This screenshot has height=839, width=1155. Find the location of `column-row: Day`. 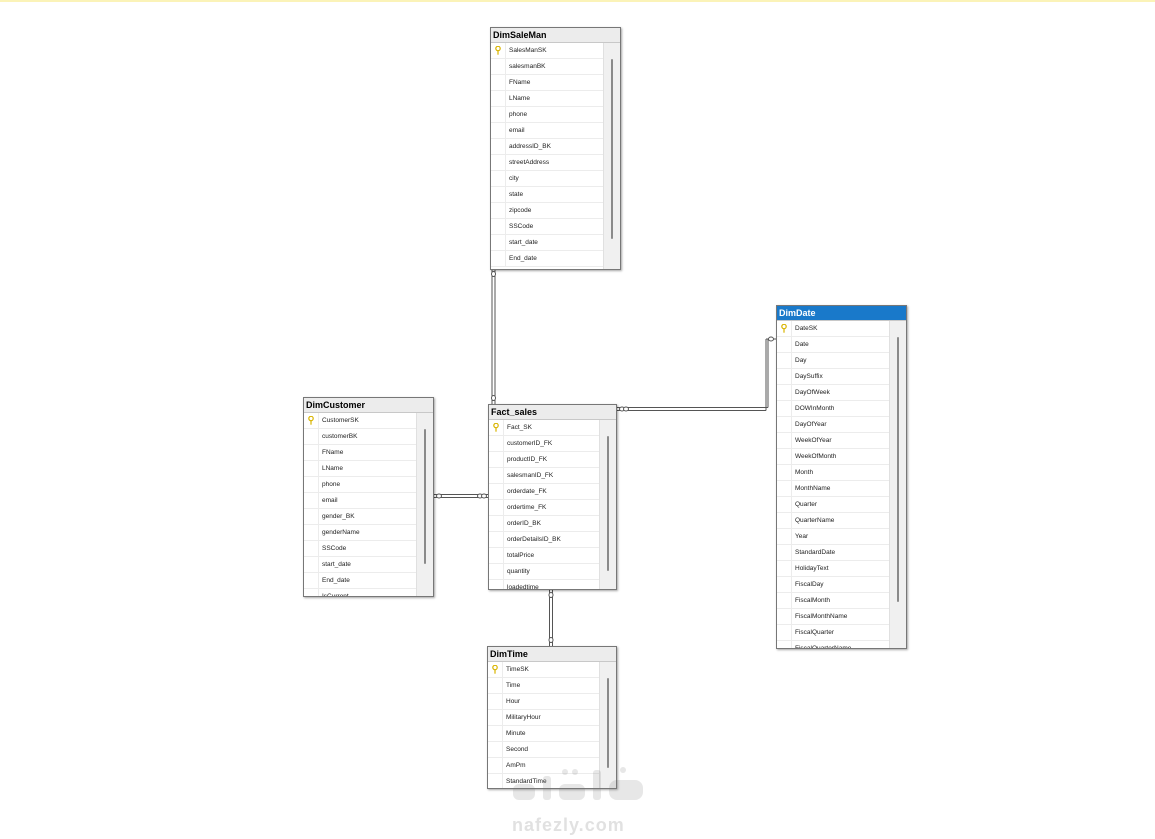

column-row: Day is located at coordinates (833, 361).